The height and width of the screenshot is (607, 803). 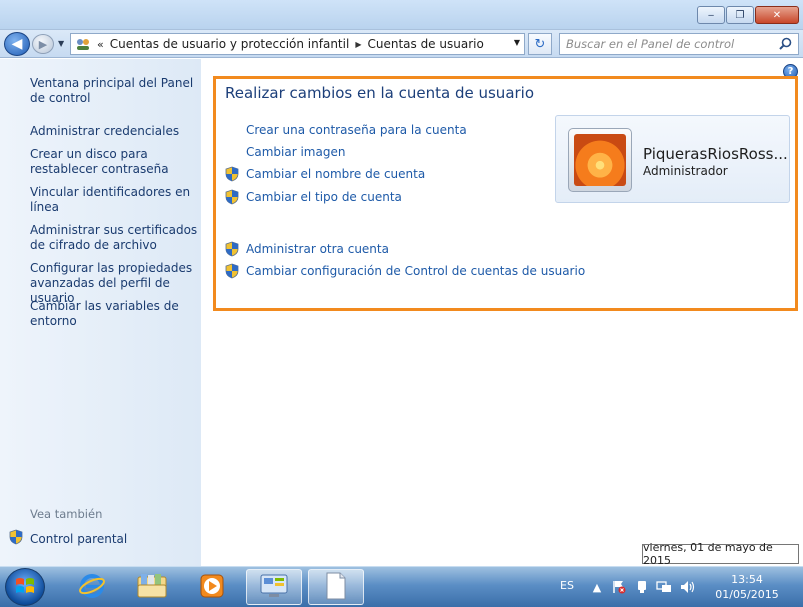 What do you see at coordinates (650, 44) in the screenshot?
I see `search-placeholder: Buscar en el Panel de control` at bounding box center [650, 44].